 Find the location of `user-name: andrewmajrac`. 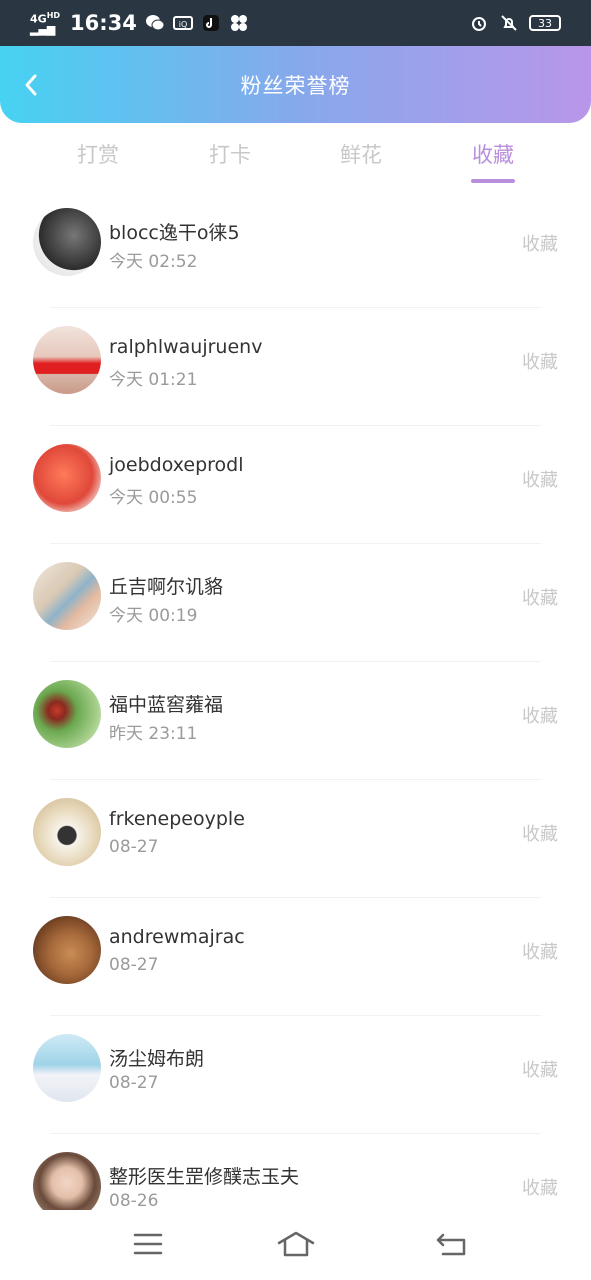

user-name: andrewmajrac is located at coordinates (177, 937).